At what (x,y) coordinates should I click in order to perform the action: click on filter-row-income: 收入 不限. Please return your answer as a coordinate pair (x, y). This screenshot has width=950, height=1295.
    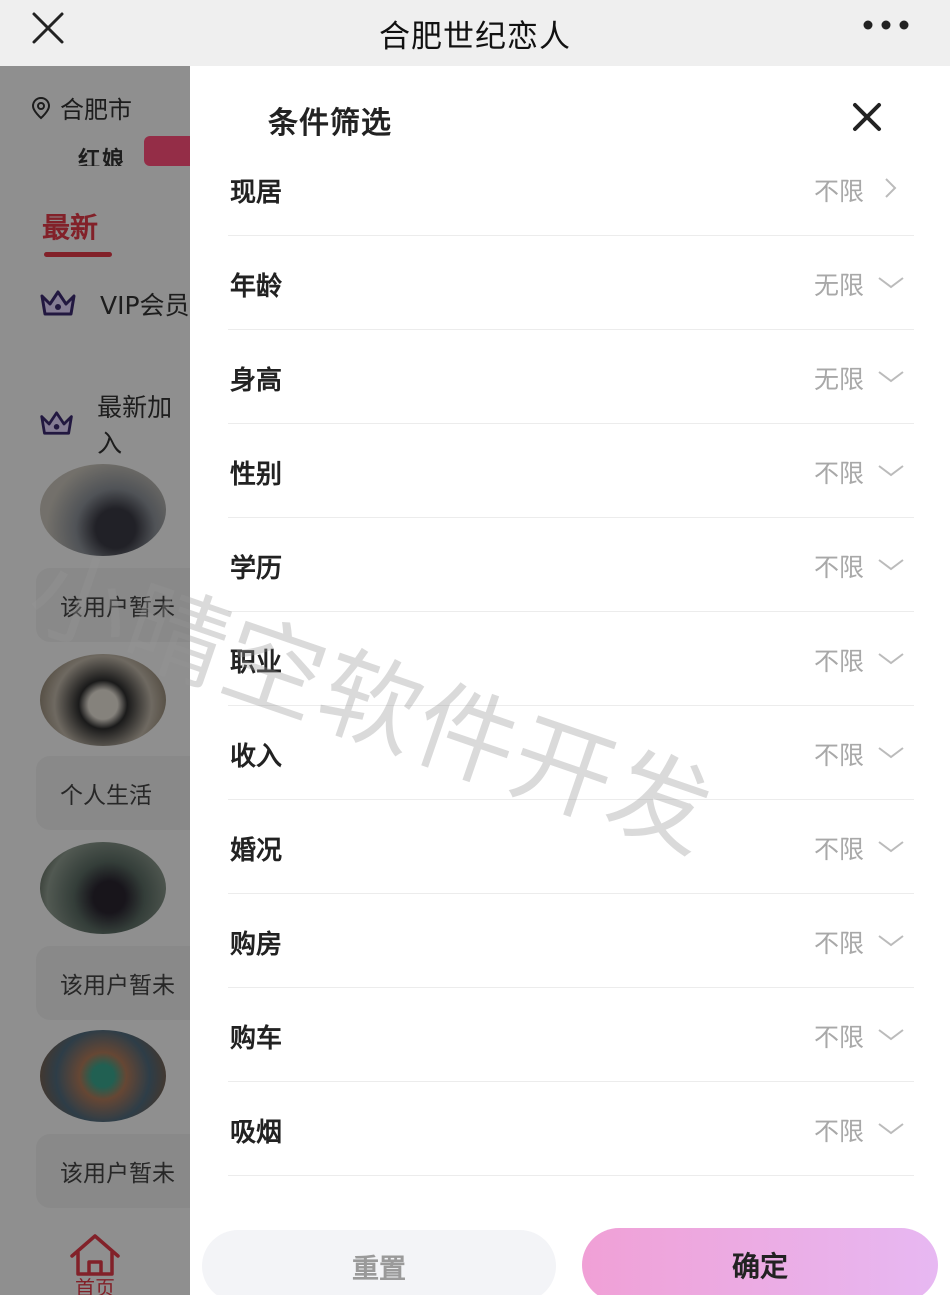
    Looking at the image, I should click on (571, 753).